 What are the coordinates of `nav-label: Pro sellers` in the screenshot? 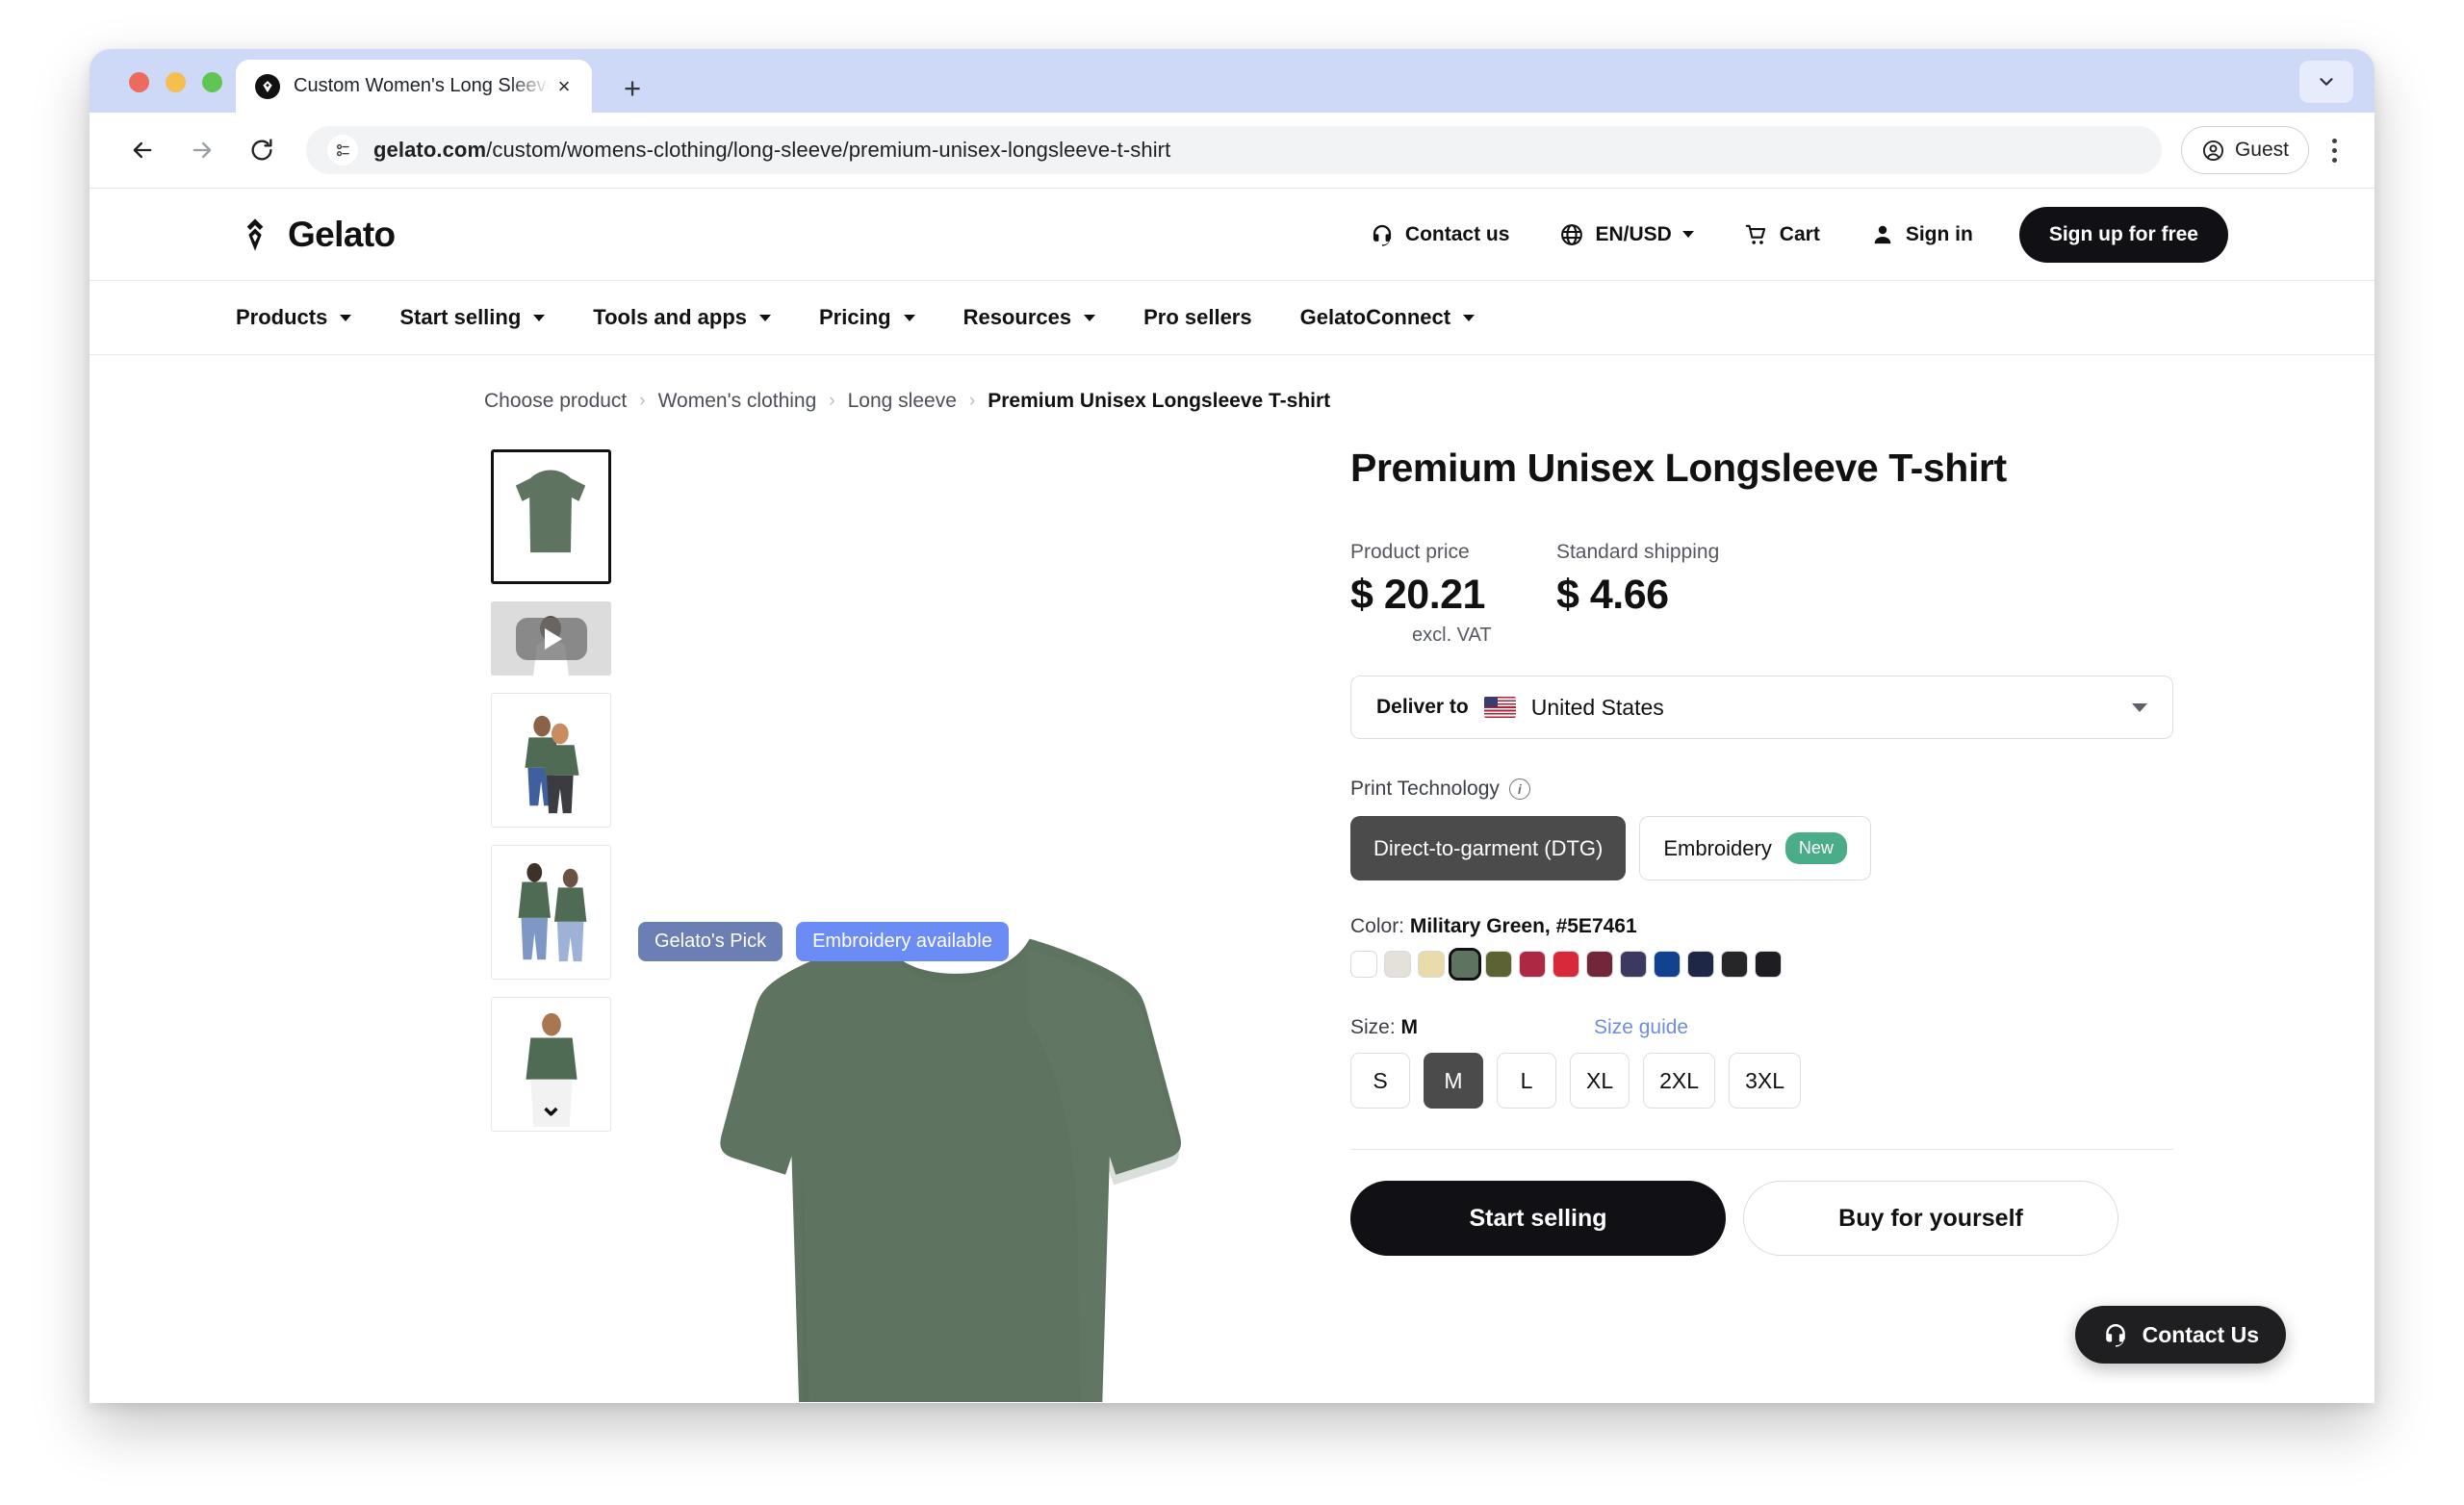 It's located at (1197, 317).